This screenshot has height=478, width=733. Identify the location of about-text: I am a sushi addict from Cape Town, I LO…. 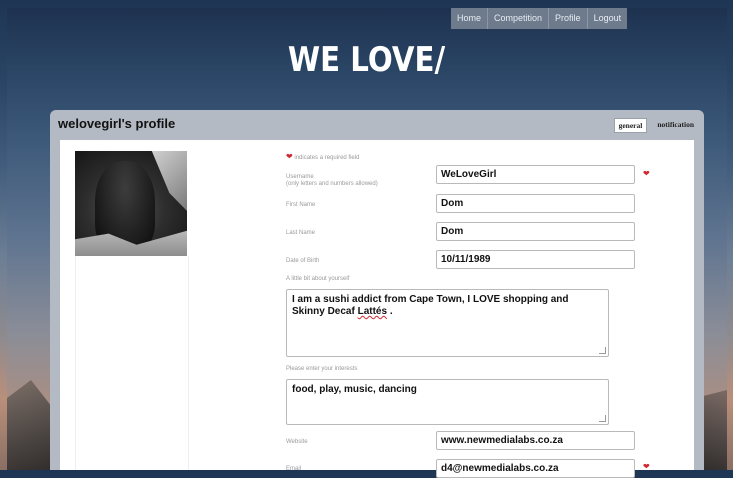
(430, 305).